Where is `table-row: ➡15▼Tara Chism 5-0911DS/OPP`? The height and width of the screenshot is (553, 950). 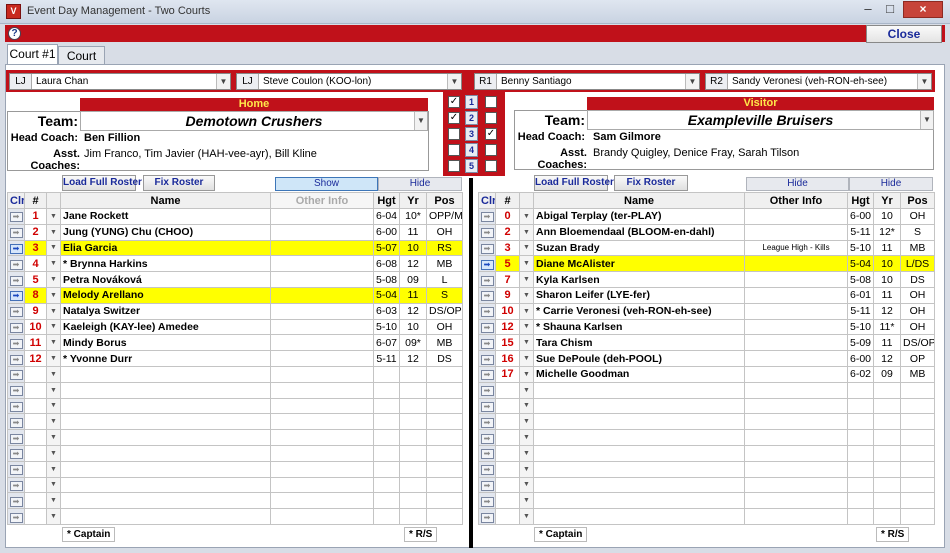 table-row: ➡15▼Tara Chism 5-0911DS/OPP is located at coordinates (706, 343).